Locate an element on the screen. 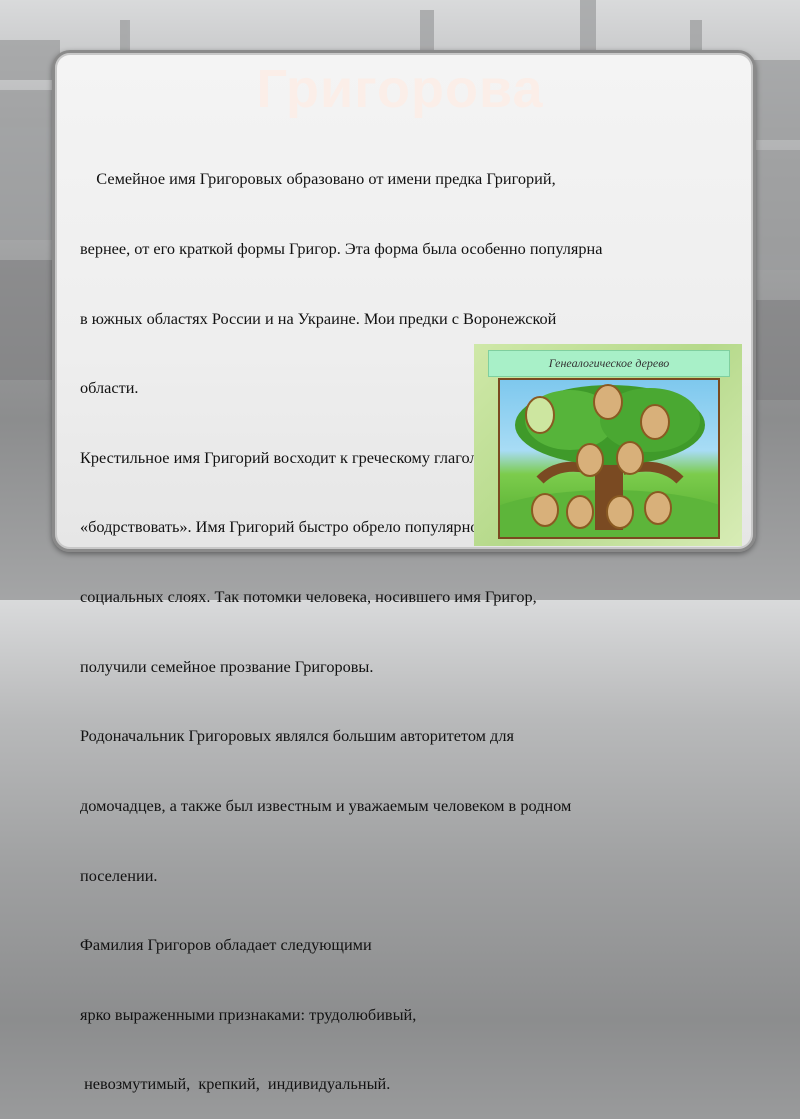  text-line: Фамилия Григоров обладает следующими is located at coordinates (226, 945).